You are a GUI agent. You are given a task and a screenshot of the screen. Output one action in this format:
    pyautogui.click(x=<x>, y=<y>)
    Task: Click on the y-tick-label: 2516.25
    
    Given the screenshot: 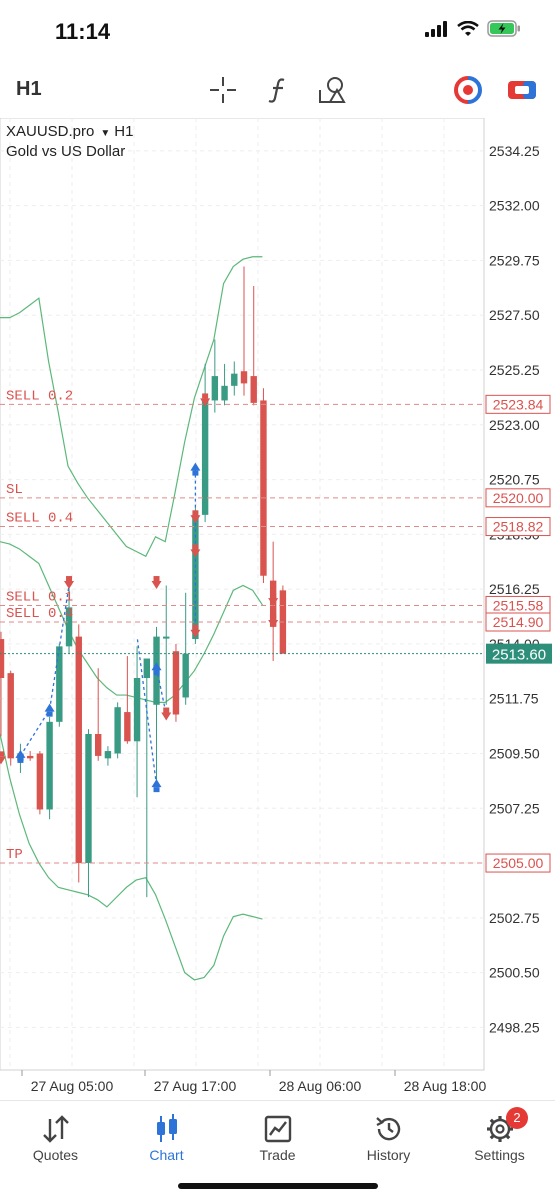 What is the action you would take?
    pyautogui.click(x=514, y=589)
    